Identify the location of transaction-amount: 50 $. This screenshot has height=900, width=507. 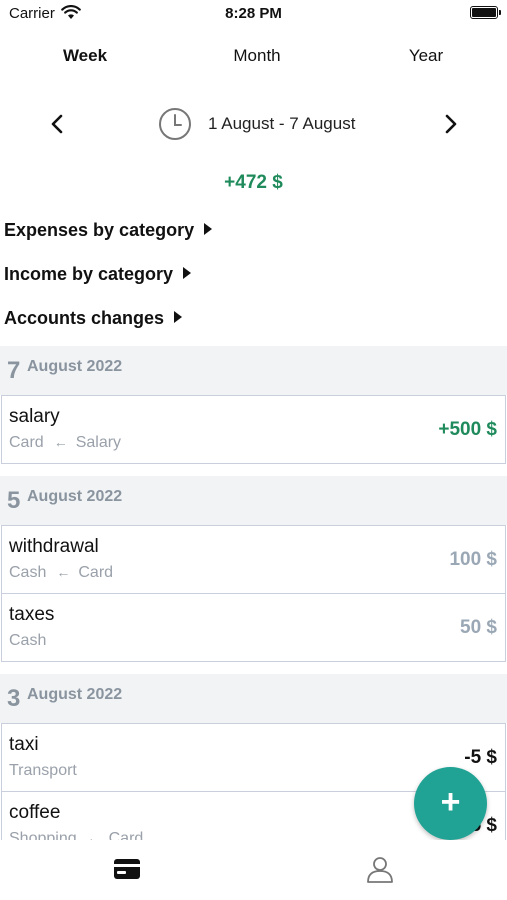
(478, 627).